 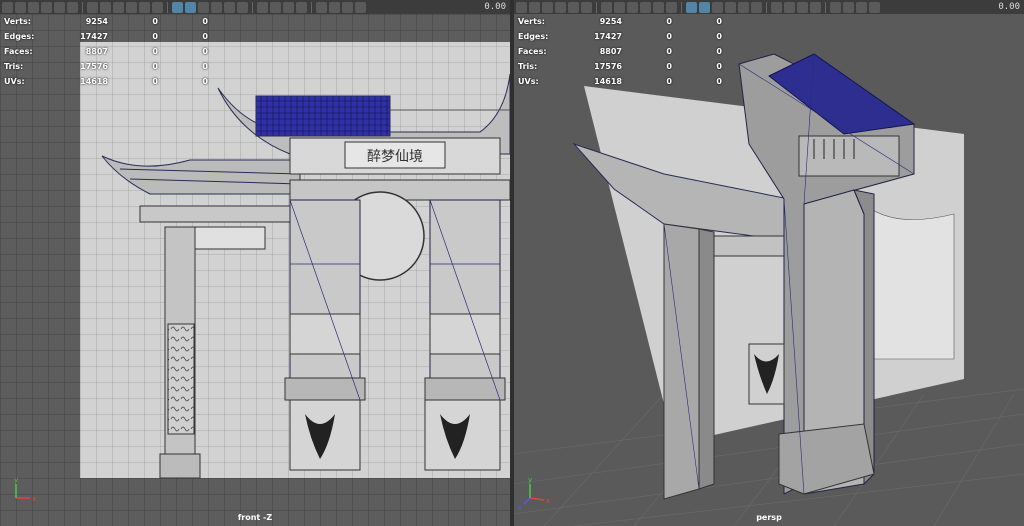 I want to click on persp-beam, so click(x=754, y=246).